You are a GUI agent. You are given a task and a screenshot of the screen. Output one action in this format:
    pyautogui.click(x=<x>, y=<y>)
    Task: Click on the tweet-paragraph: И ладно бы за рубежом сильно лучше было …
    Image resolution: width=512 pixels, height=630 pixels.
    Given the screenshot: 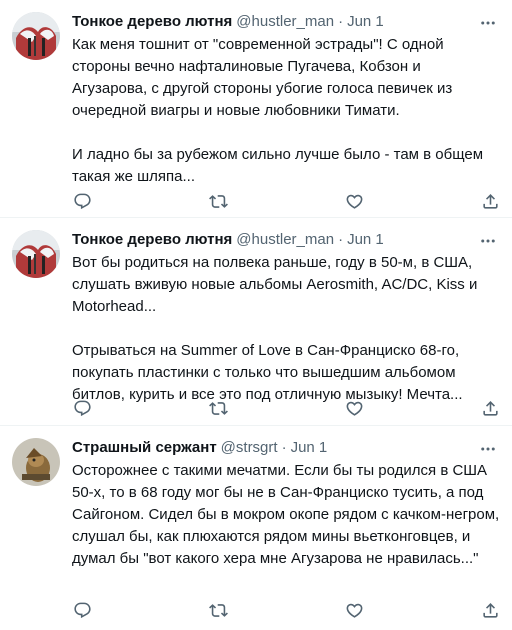 What is the action you would take?
    pyautogui.click(x=278, y=165)
    